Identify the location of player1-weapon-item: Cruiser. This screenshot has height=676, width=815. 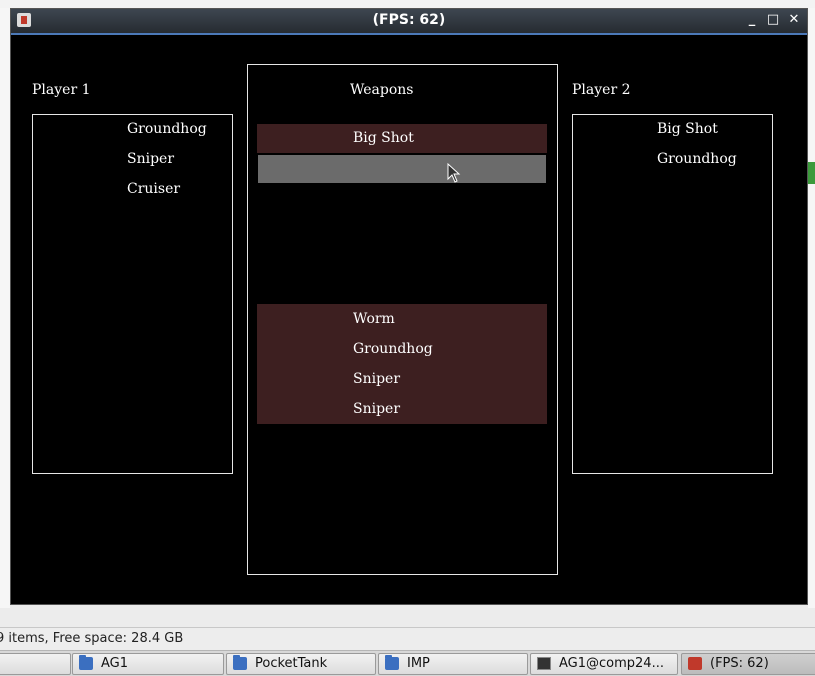
(153, 189).